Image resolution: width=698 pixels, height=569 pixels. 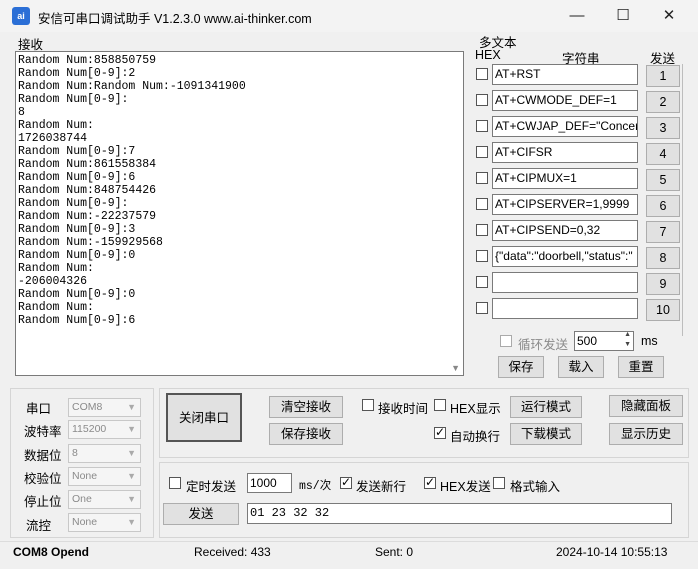 What do you see at coordinates (543, 345) in the screenshot?
I see `loop-send-label: 循环发送` at bounding box center [543, 345].